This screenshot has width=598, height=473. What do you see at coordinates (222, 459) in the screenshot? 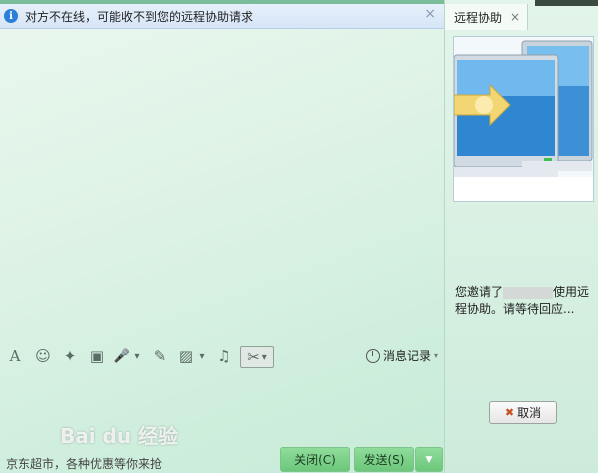
I see `bottom-bar: 京东超市，各种优惠等你来抢 关闭(C) 发送(S) ▼` at bounding box center [222, 459].